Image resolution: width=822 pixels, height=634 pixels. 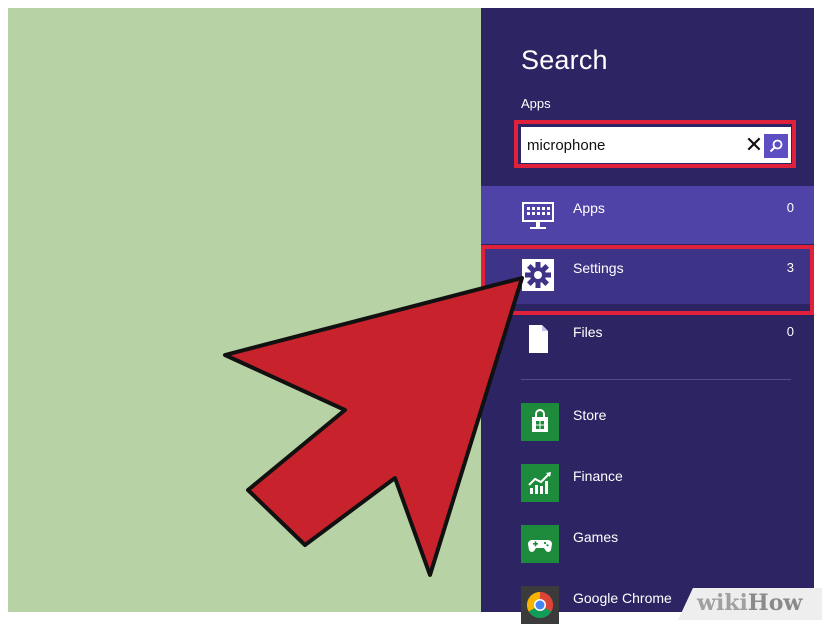 What do you see at coordinates (775, 603) in the screenshot?
I see `watermark-suffix: How` at bounding box center [775, 603].